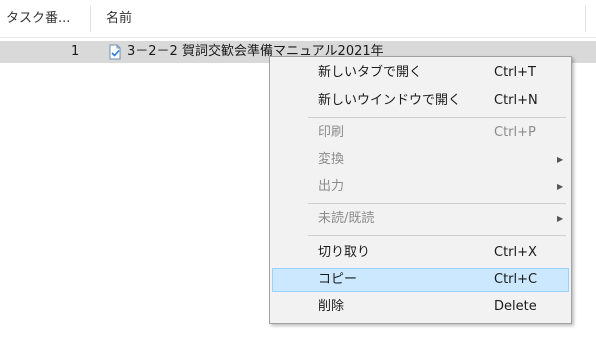  Describe the element at coordinates (420, 219) in the screenshot. I see `menu-item-read-unread: 未読/既読 ▶` at that location.